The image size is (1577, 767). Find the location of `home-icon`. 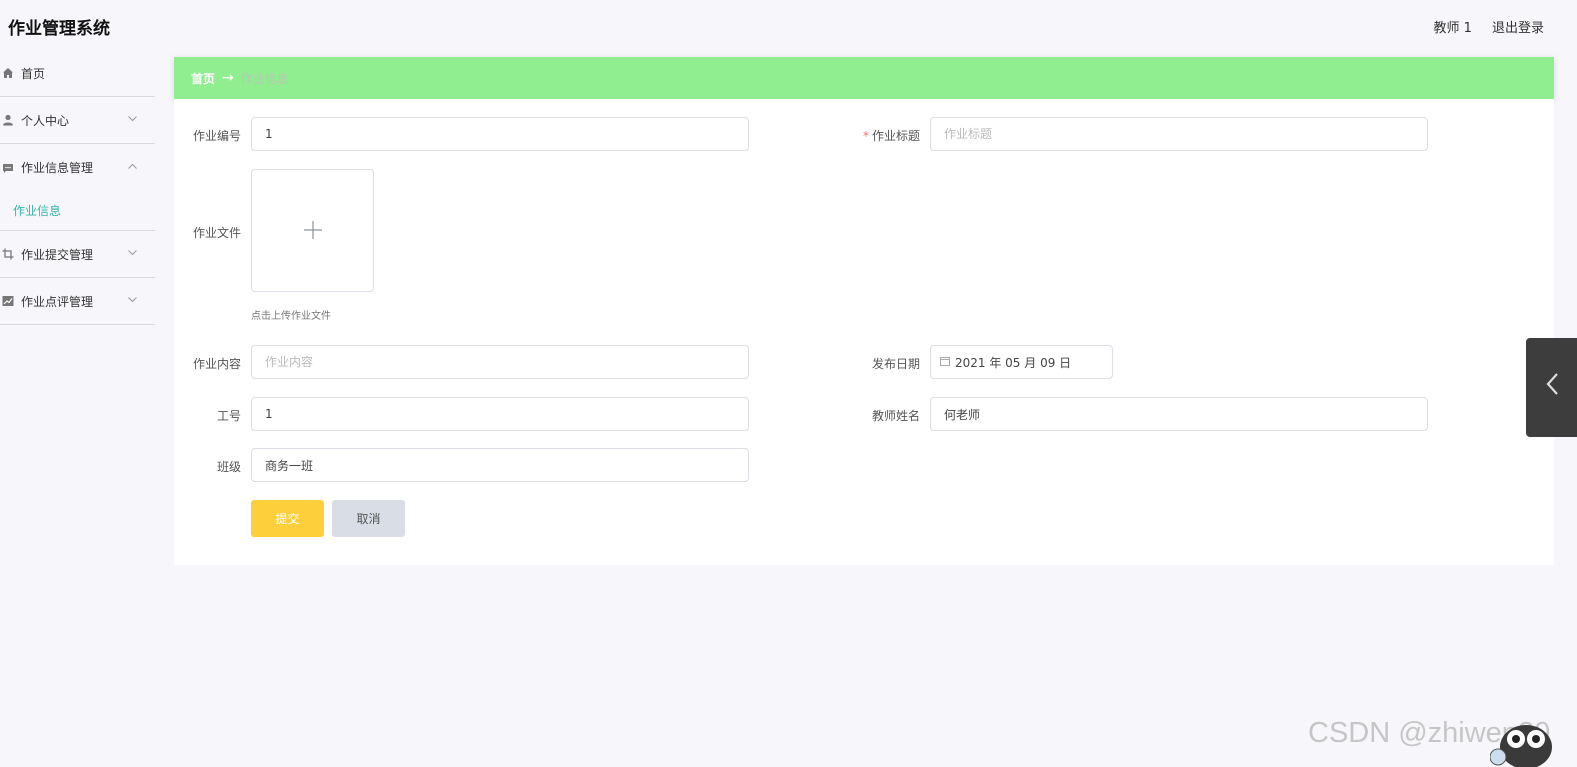

home-icon is located at coordinates (8, 73).